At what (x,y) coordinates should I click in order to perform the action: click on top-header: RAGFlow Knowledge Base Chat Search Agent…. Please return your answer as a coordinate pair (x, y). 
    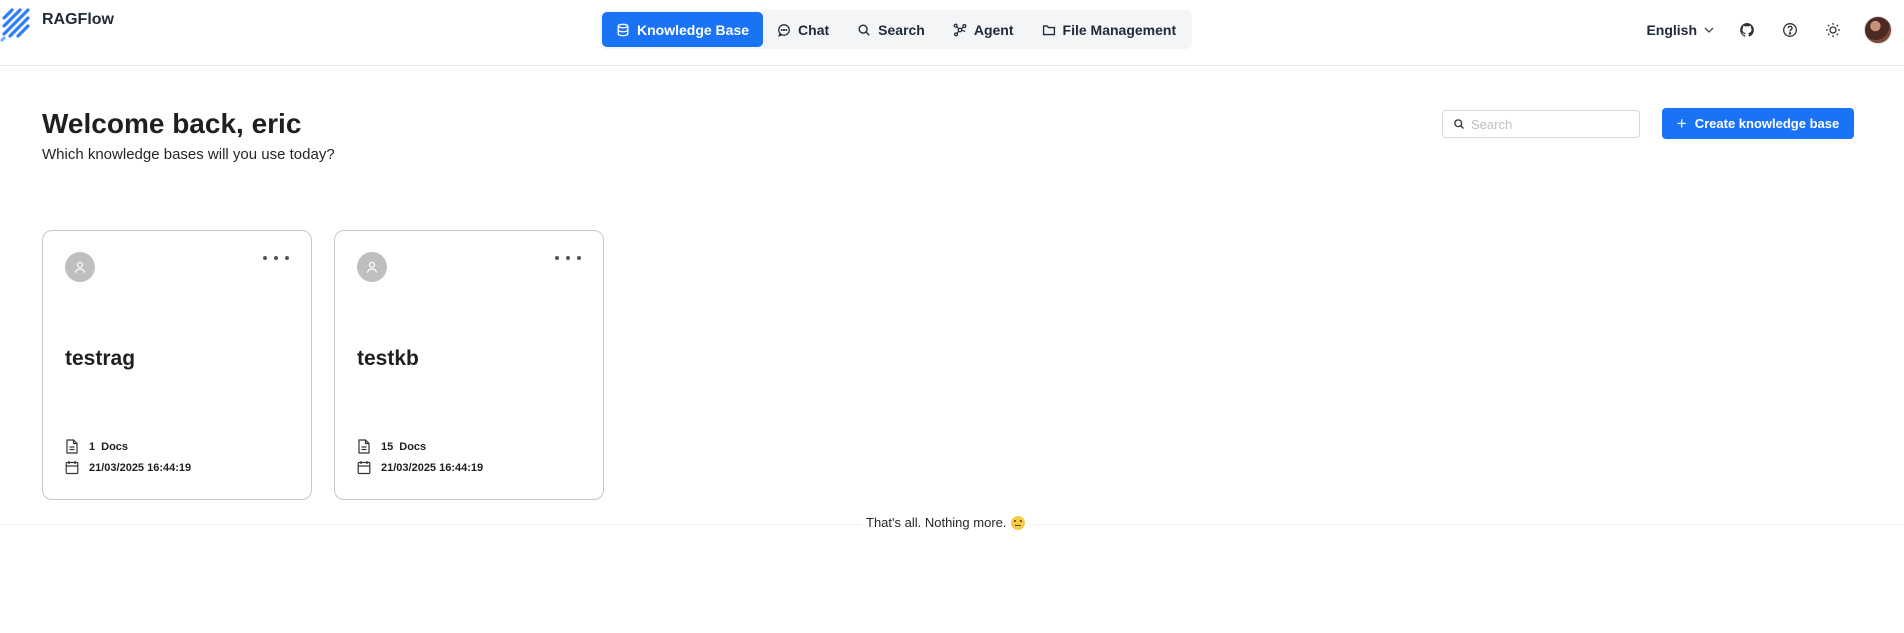
    Looking at the image, I should click on (952, 33).